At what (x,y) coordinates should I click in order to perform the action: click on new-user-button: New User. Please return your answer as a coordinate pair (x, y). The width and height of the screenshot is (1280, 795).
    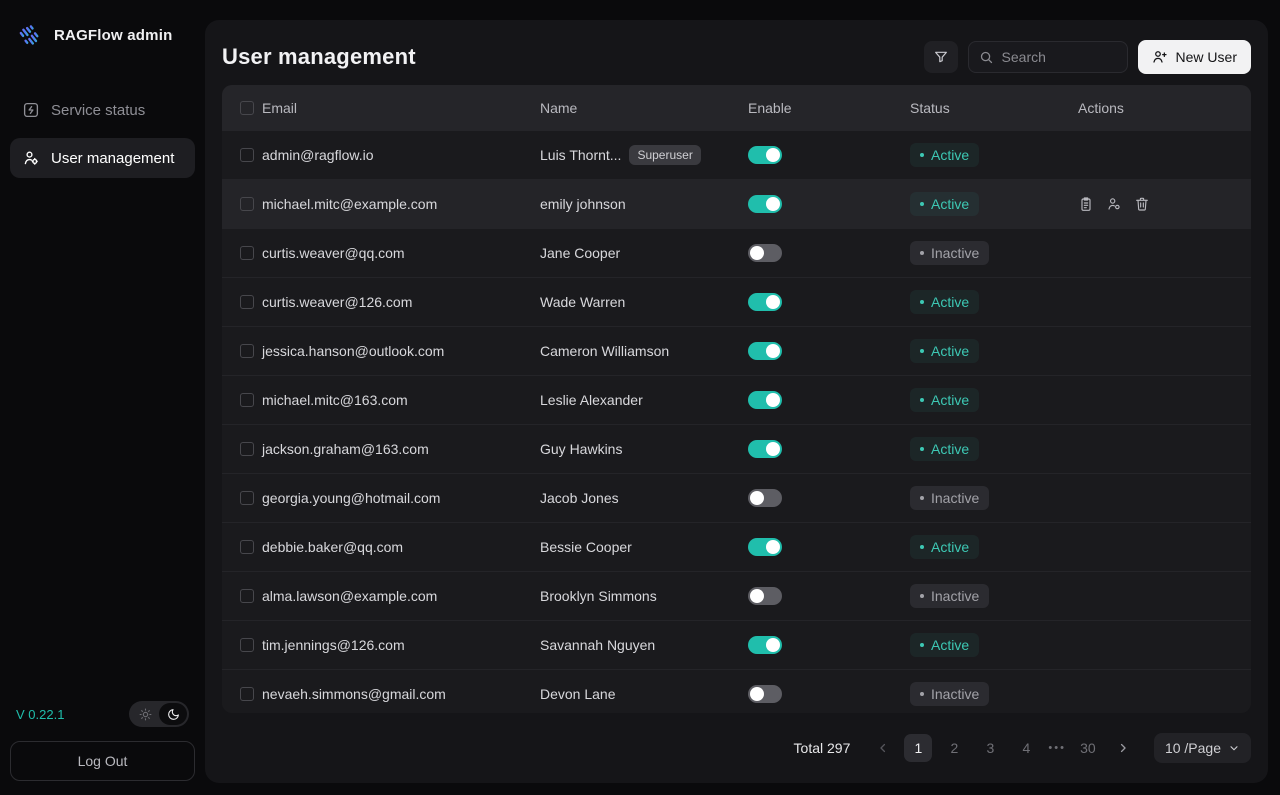
    Looking at the image, I should click on (1194, 57).